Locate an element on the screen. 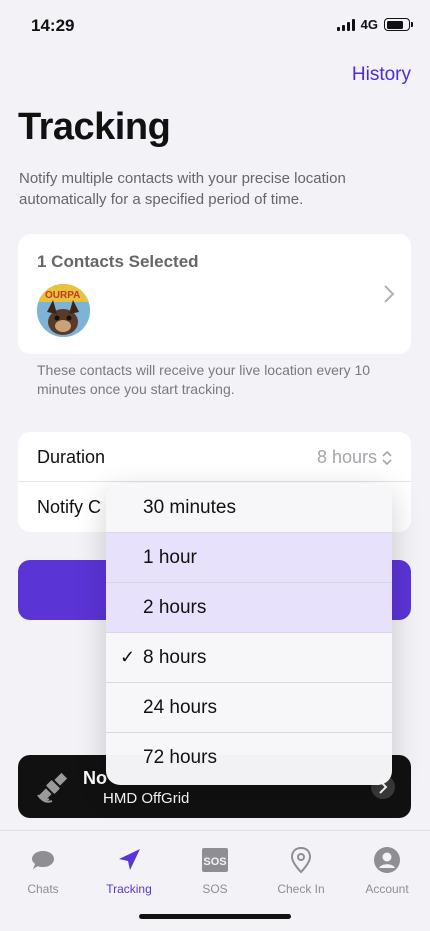 The image size is (430, 931). svg-text: SOS is located at coordinates (214, 862).